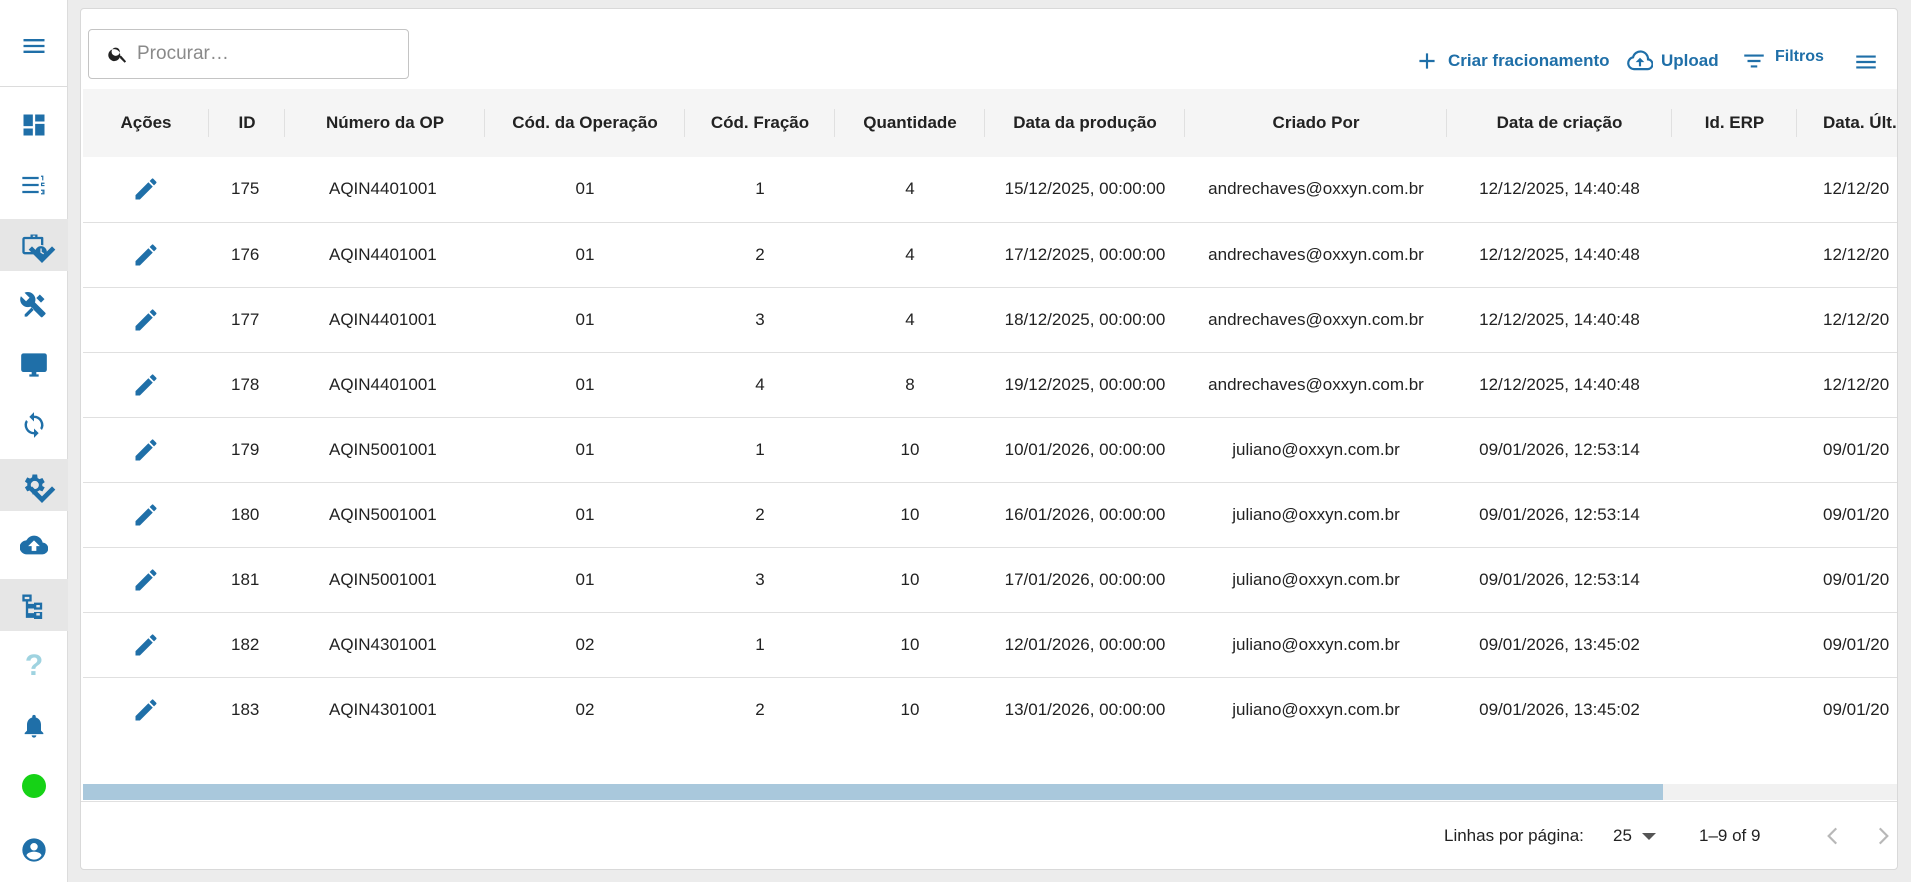 The height and width of the screenshot is (882, 1911). I want to click on sidebar-item-upload, so click(34, 545).